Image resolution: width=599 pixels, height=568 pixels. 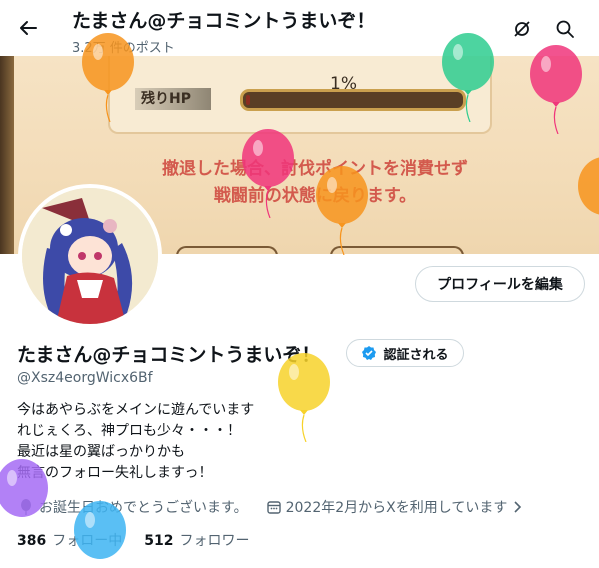 What do you see at coordinates (159, 541) in the screenshot?
I see `followers-count: 512` at bounding box center [159, 541].